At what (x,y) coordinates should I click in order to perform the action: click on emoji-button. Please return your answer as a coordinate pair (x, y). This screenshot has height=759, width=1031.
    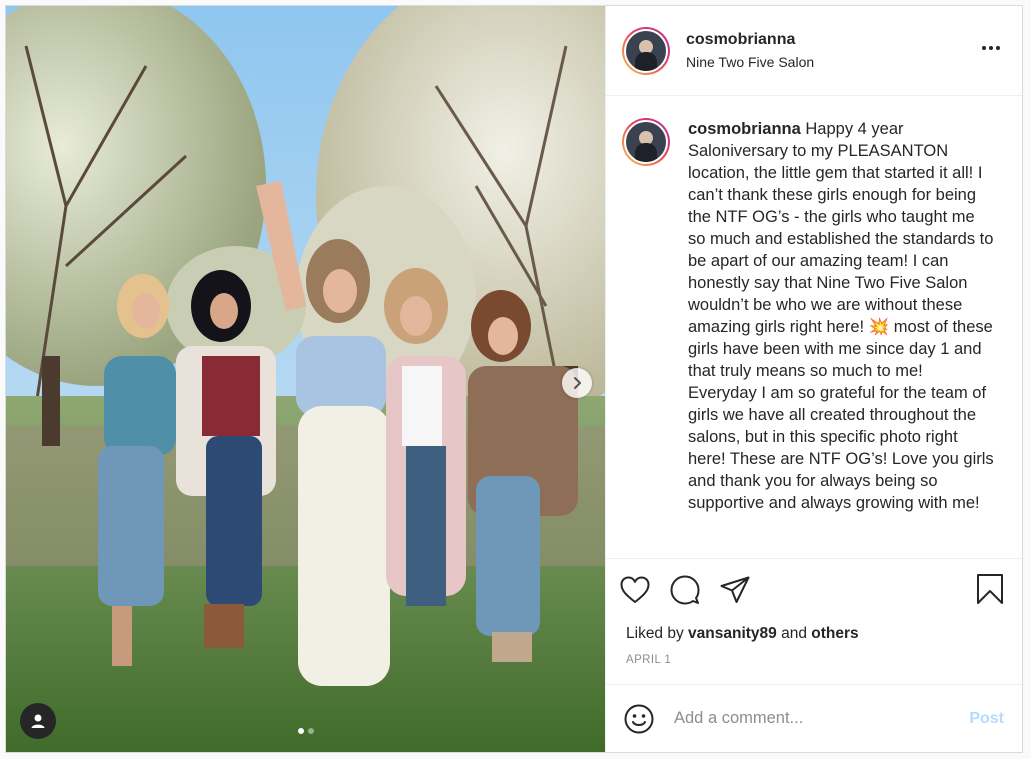
    Looking at the image, I should click on (640, 719).